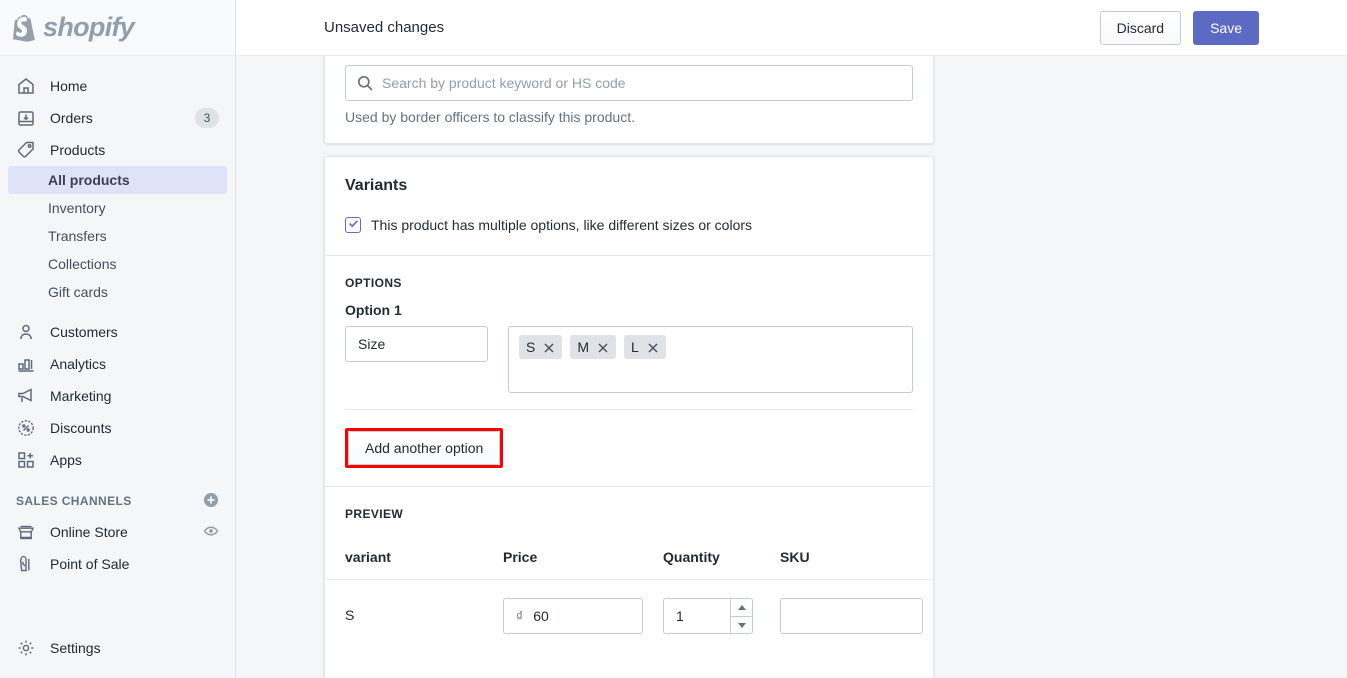 This screenshot has width=1347, height=678. Describe the element at coordinates (117, 428) in the screenshot. I see `sidebar-item-discounts: Discounts` at that location.